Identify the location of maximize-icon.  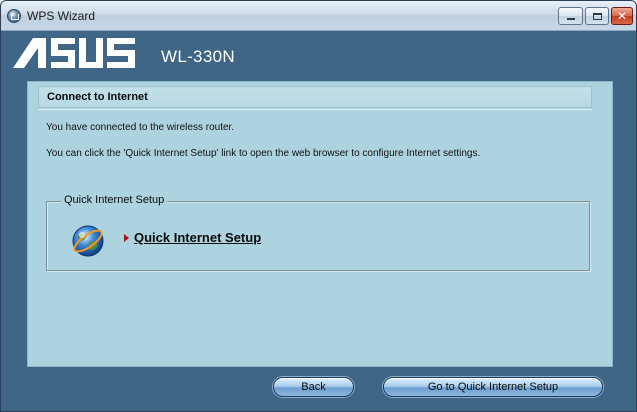
(597, 16).